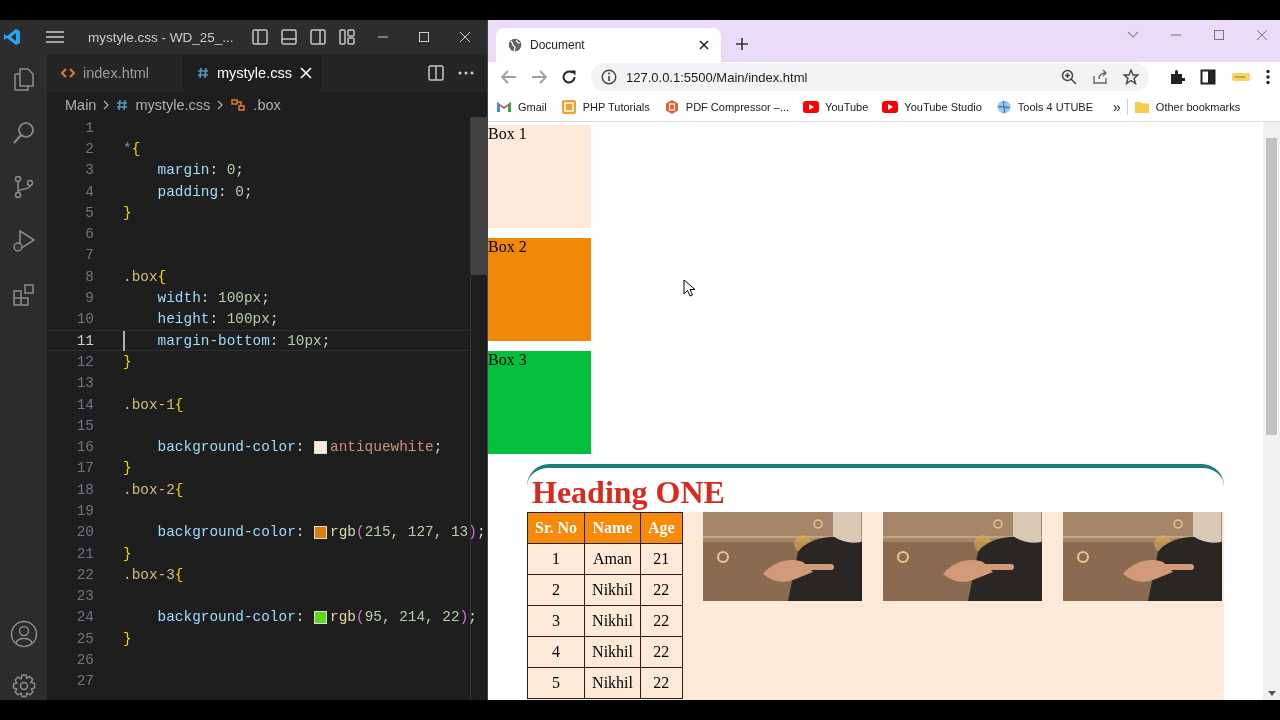 This screenshot has height=720, width=1280. Describe the element at coordinates (1100, 77) in the screenshot. I see `share-icon` at that location.